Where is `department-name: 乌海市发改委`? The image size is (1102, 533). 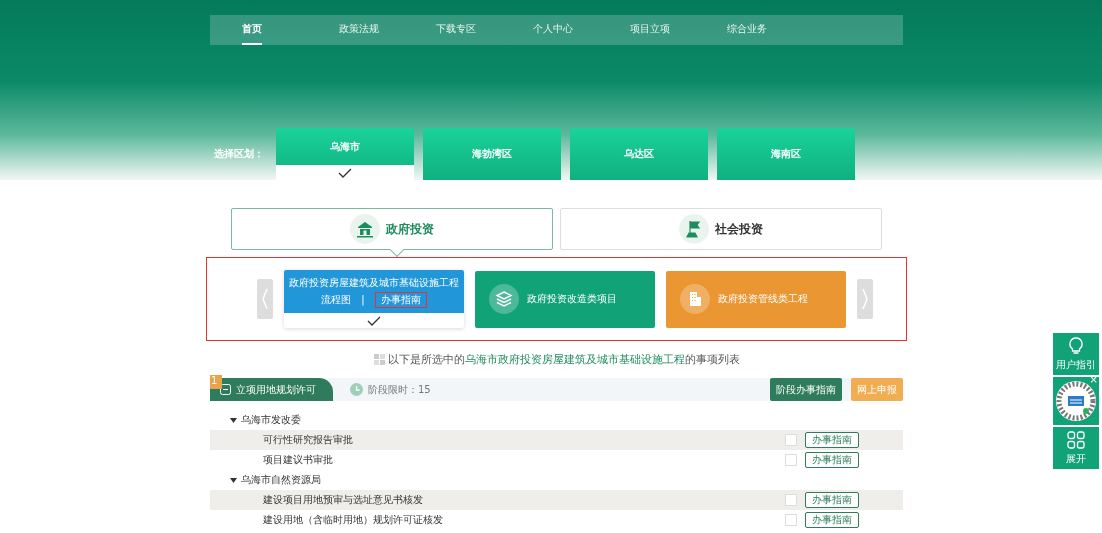
department-name: 乌海市发改委 is located at coordinates (271, 420).